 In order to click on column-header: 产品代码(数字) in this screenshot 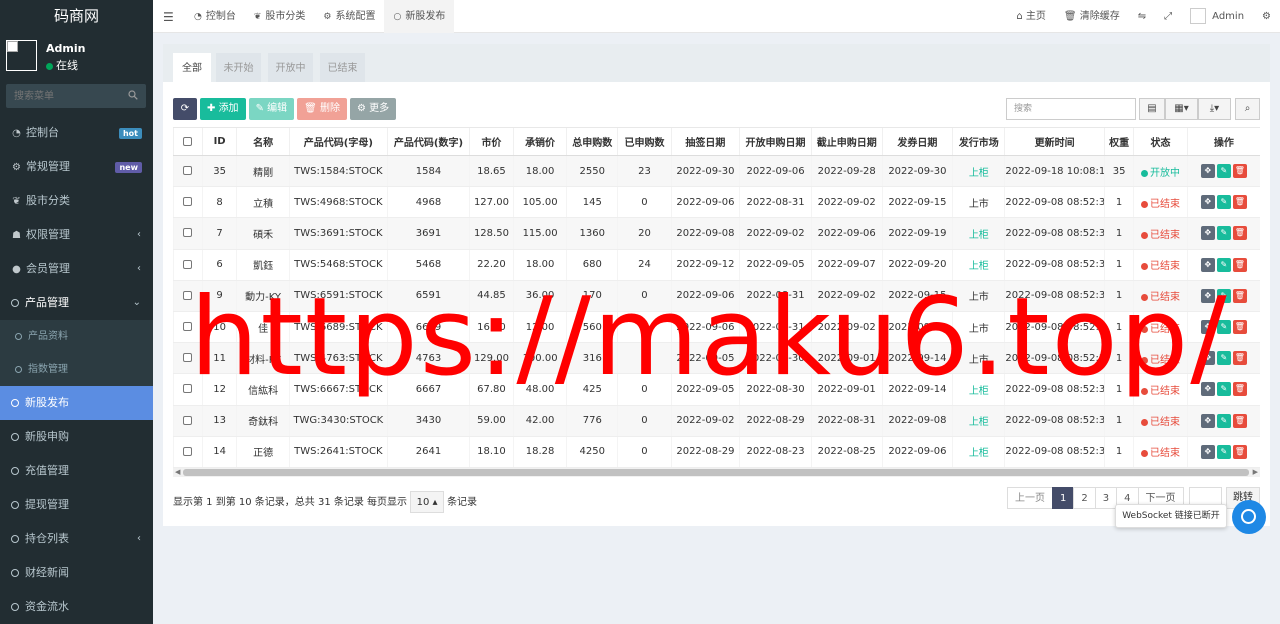, I will do `click(428, 141)`.